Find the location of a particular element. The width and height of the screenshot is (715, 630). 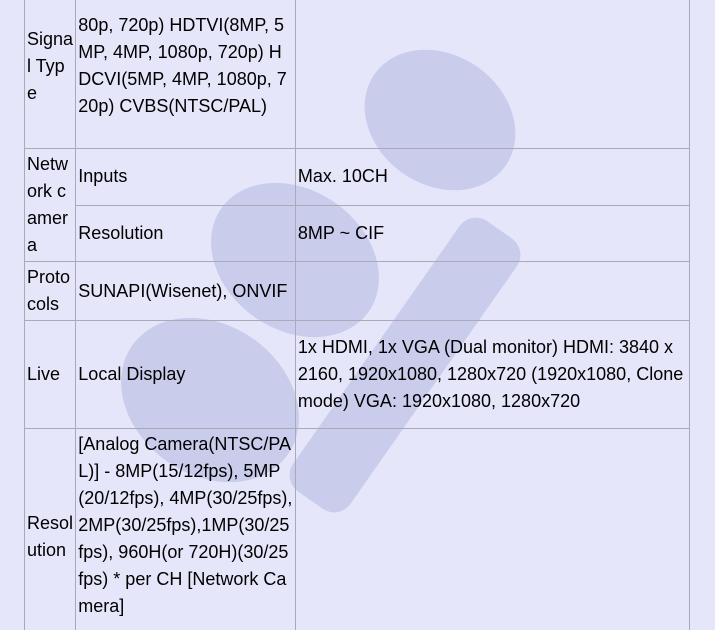

camera-resolution-value: 8MP ~ CIF is located at coordinates (492, 233).